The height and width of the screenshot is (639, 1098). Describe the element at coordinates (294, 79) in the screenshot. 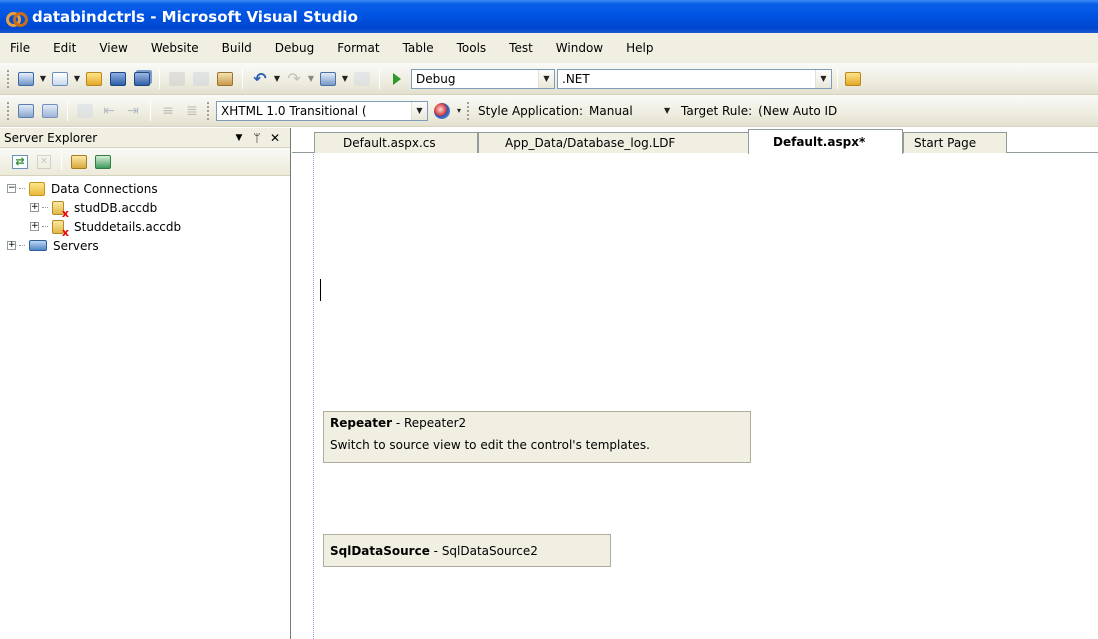

I see `redo-button: ↷` at that location.